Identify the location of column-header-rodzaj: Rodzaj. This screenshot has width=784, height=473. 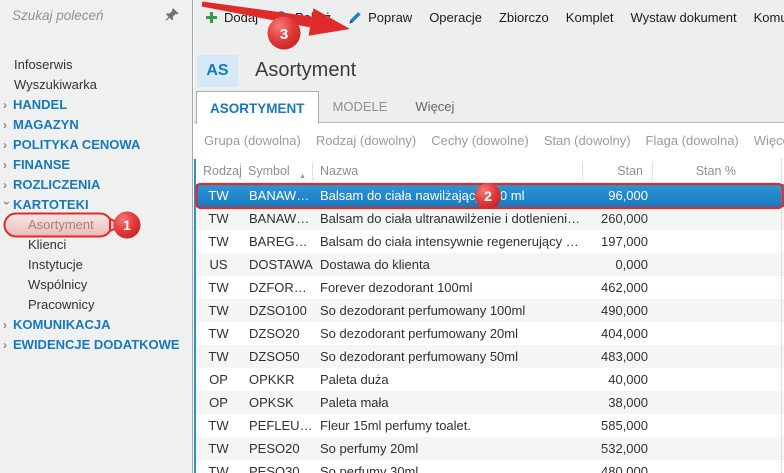
(219, 171).